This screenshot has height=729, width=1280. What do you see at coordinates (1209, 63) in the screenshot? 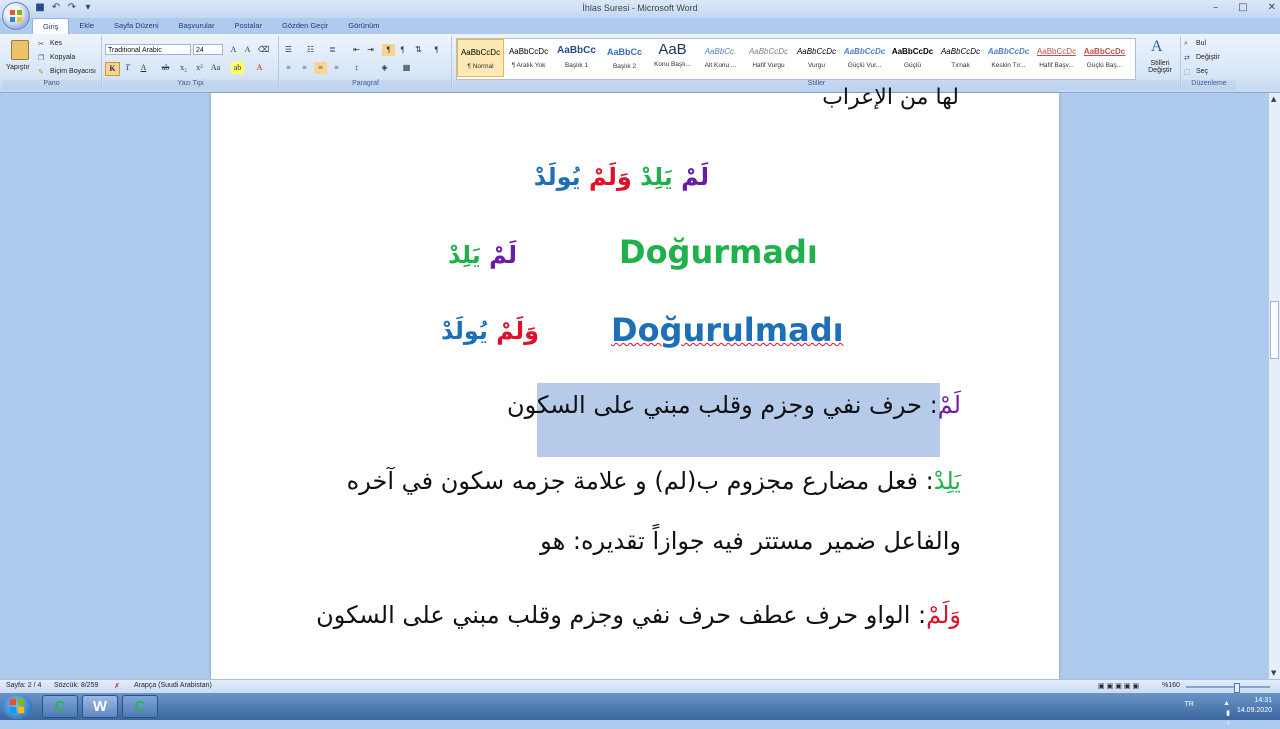
I see `editing-group: ⌕ Bul ⇄ Değiştir ⬚ Seç Düzenleme` at bounding box center [1209, 63].